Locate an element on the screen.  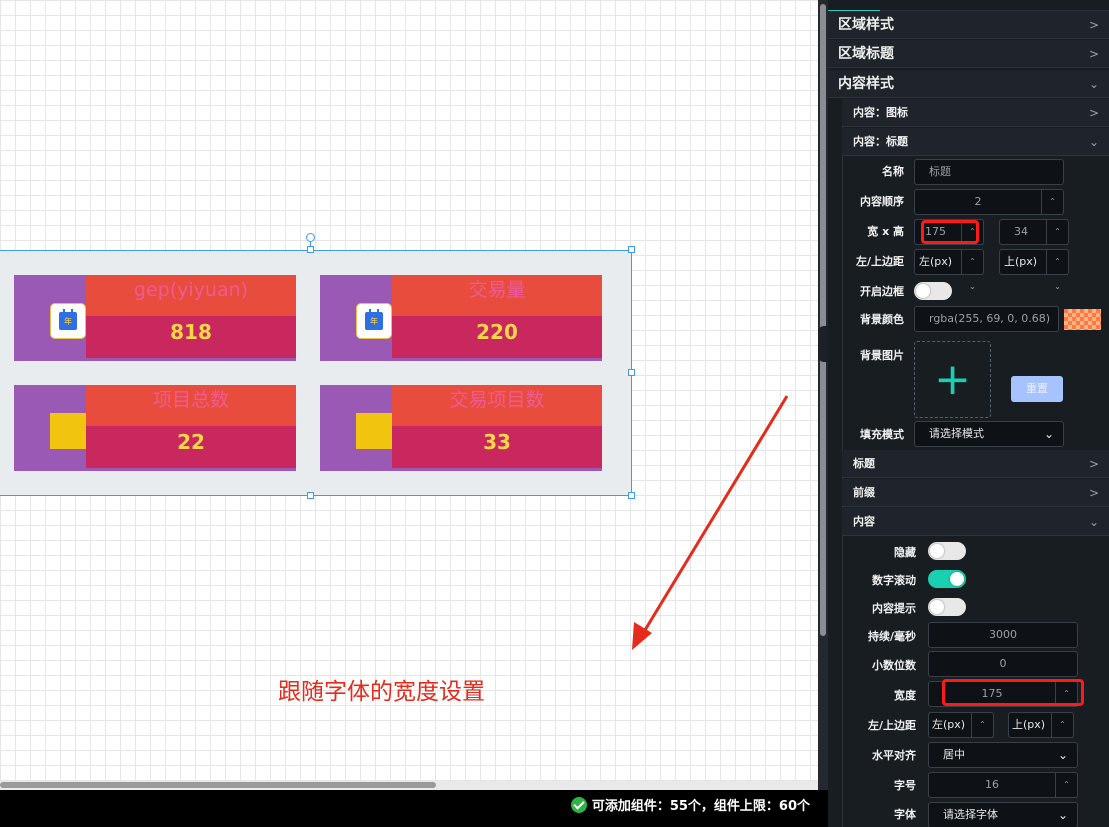
hide-label: 隐藏 is located at coordinates (905, 552).